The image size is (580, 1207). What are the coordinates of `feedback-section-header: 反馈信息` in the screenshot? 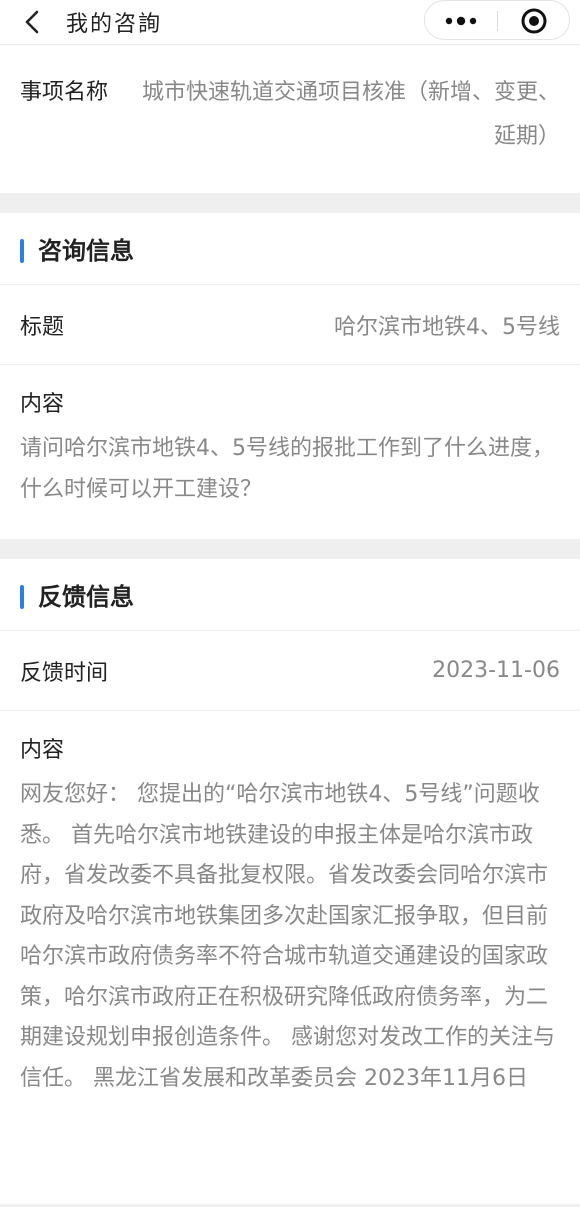 It's located at (290, 595).